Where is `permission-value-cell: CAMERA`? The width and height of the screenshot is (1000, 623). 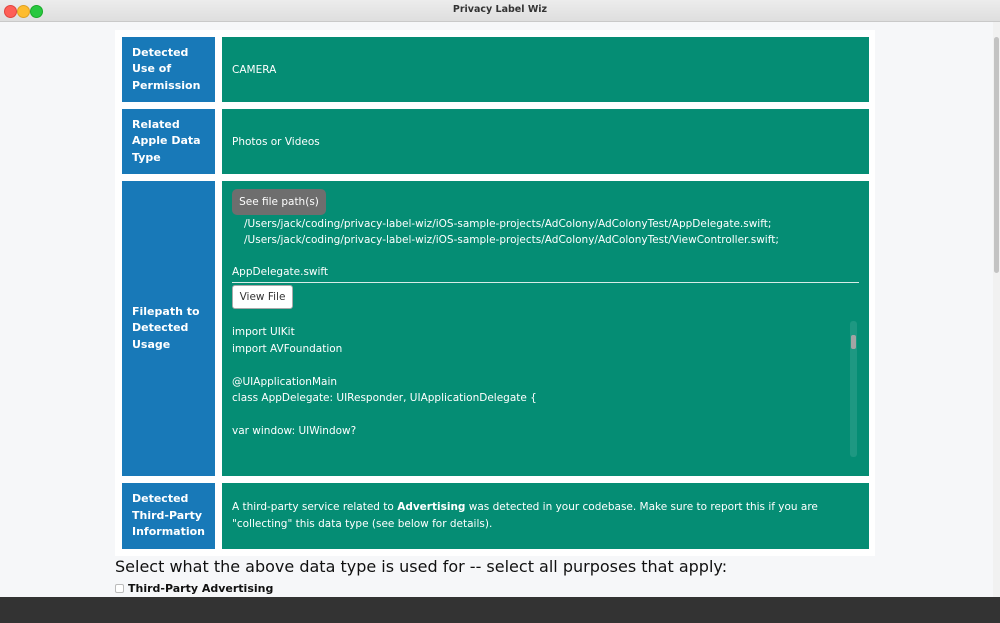
permission-value-cell: CAMERA is located at coordinates (545, 69).